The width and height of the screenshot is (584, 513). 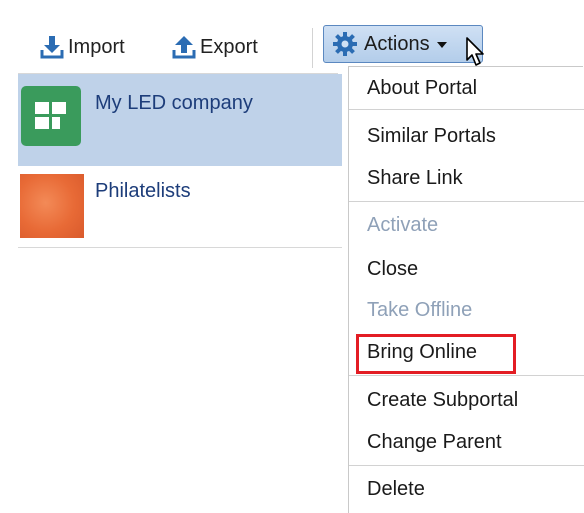 I want to click on import-label: Import, so click(x=96, y=46).